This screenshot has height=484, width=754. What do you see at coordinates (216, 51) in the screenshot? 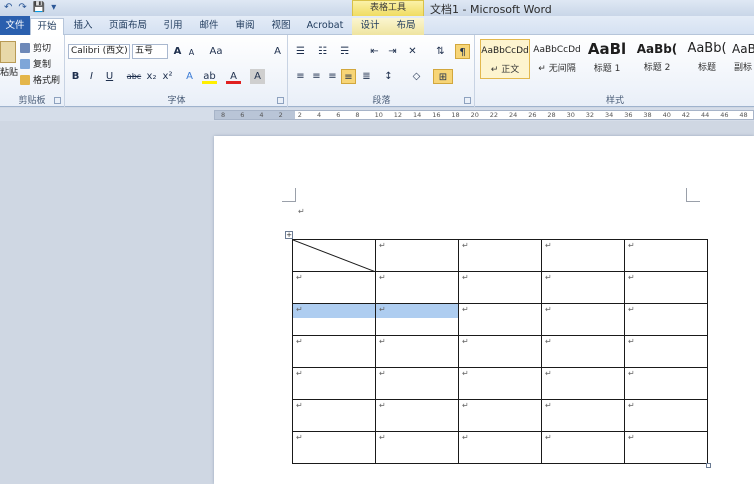
I see `change-case-button: Aa` at bounding box center [216, 51].